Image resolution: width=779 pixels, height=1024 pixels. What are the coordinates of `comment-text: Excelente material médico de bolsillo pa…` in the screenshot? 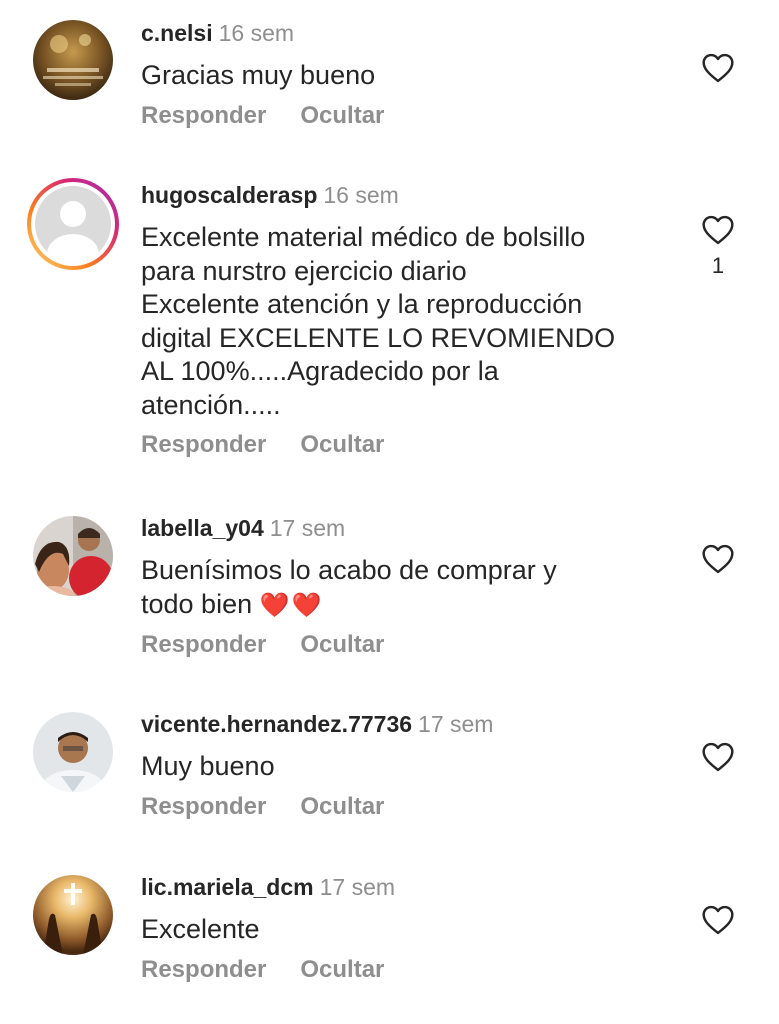 It's located at (378, 321).